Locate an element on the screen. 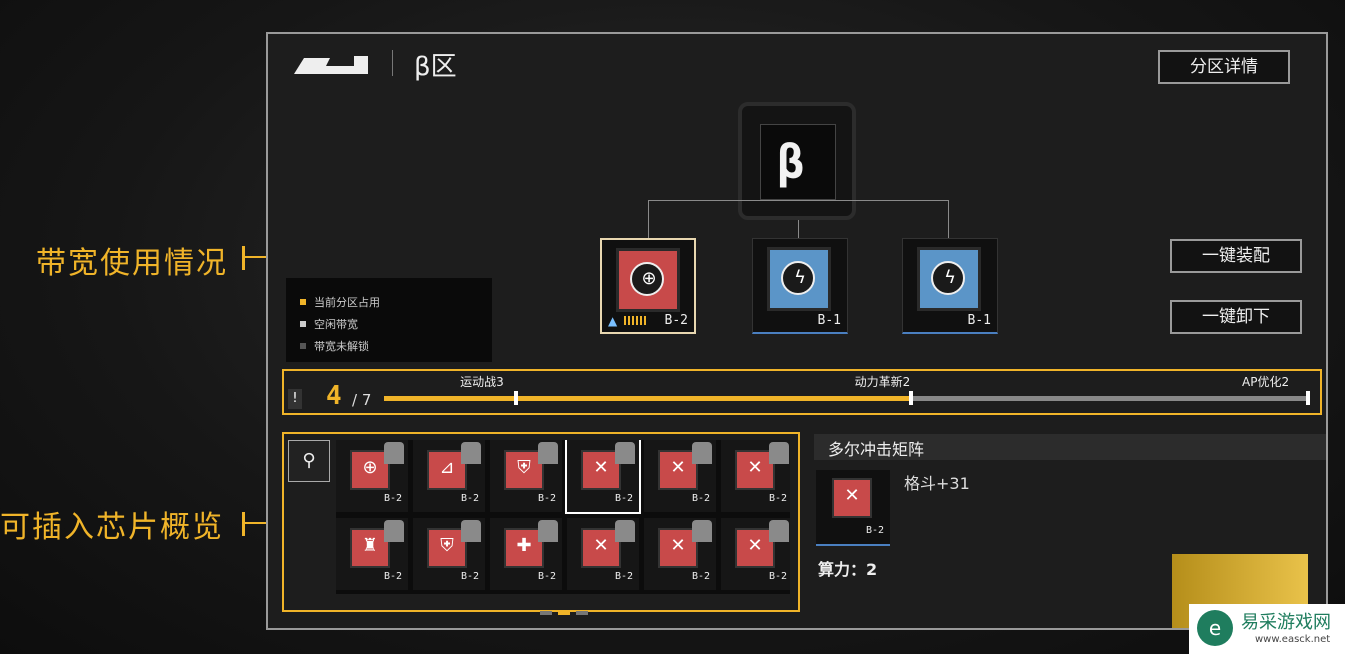 This screenshot has height=654, width=1345. site-watermark: e 易采游戏网 www.easck.net is located at coordinates (1267, 629).